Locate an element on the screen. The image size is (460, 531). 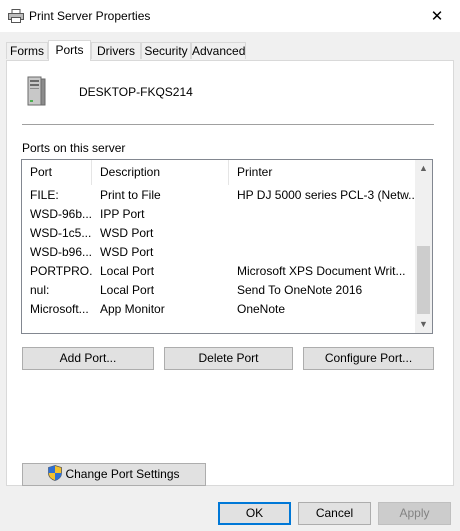
description-cell: IPP Port is located at coordinates (122, 214).